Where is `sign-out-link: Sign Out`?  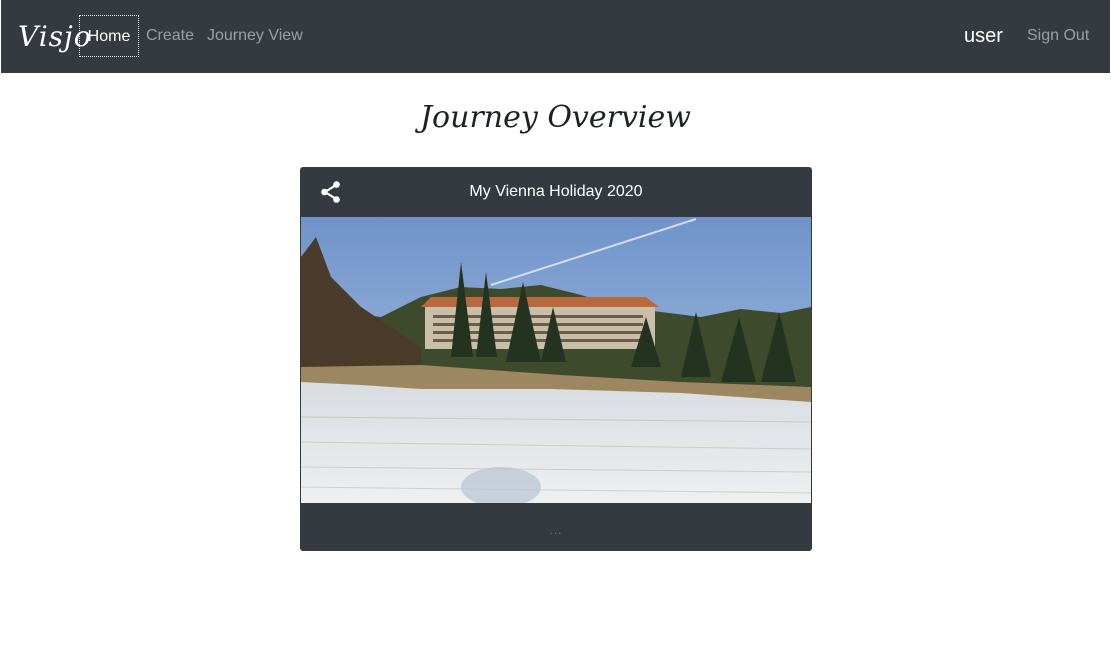
sign-out-link: Sign Out is located at coordinates (1058, 36).